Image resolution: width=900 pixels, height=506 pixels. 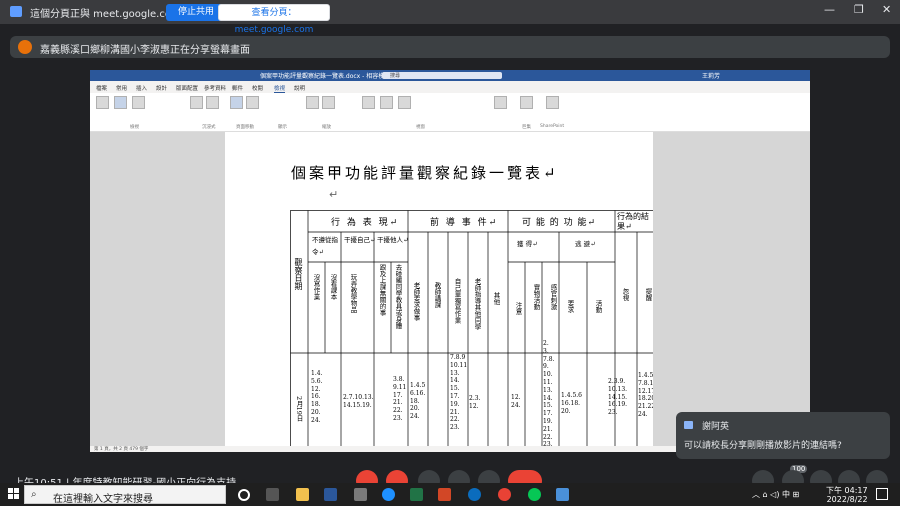 What do you see at coordinates (464, 223) in the screenshot?
I see `header-antecedent: 前 導 事 件↵` at bounding box center [464, 223].